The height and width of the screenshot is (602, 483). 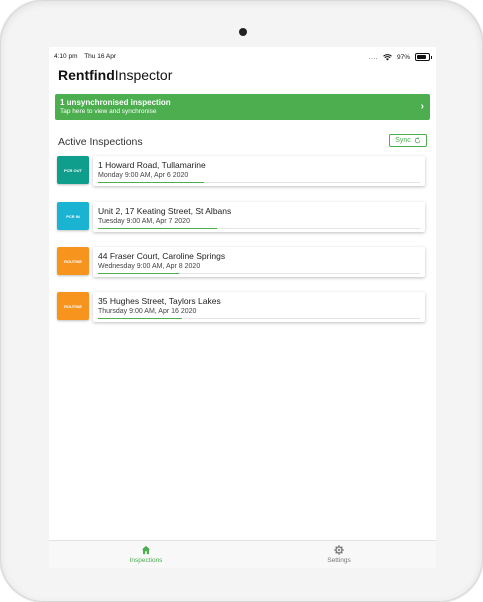 What do you see at coordinates (403, 140) in the screenshot?
I see `sync-label: Sync` at bounding box center [403, 140].